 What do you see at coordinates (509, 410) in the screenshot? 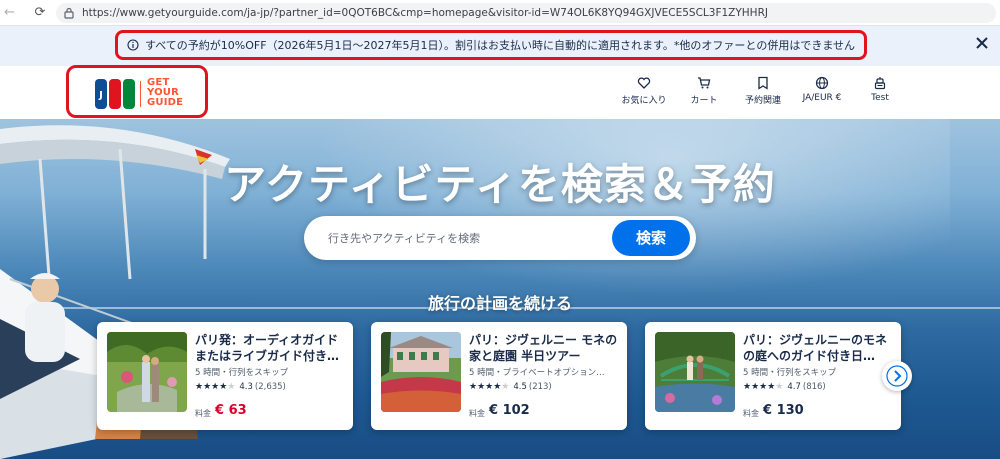
I see `card-price: € 102` at bounding box center [509, 410].